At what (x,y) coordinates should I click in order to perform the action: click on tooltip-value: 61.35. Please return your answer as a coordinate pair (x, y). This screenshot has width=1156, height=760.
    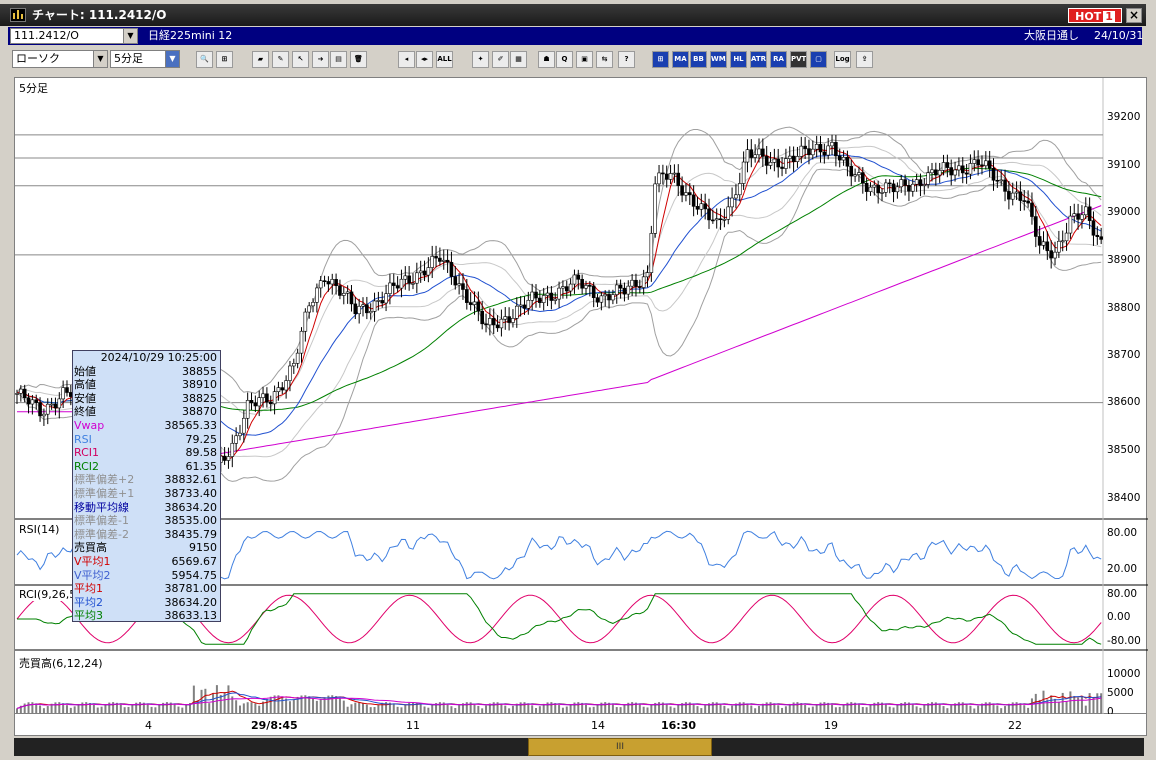
    Looking at the image, I should click on (201, 466).